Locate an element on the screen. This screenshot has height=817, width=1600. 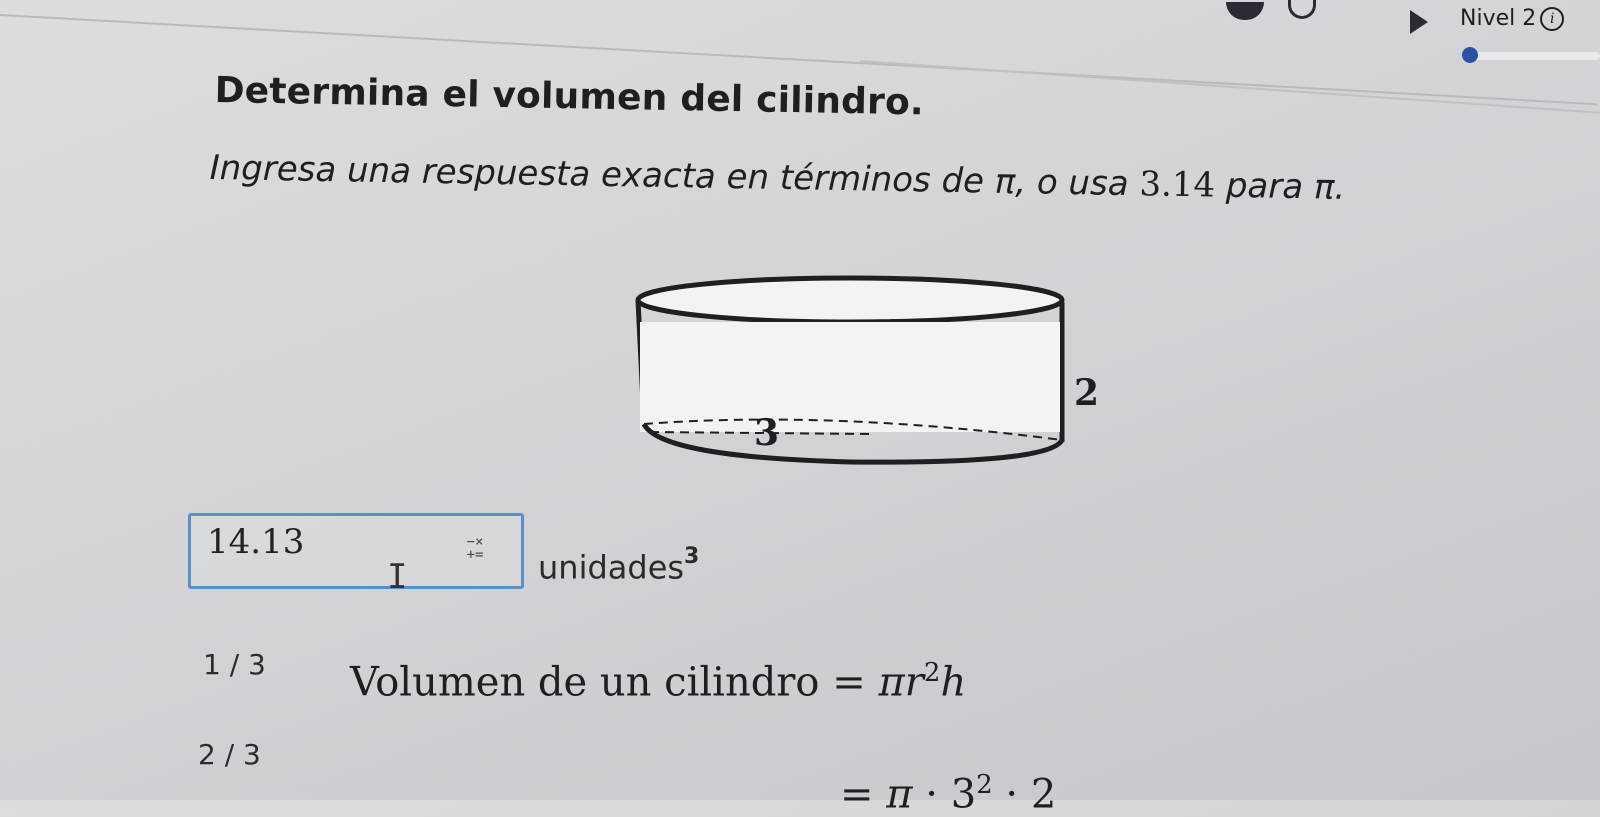
progress-dot is located at coordinates (1245, 11).